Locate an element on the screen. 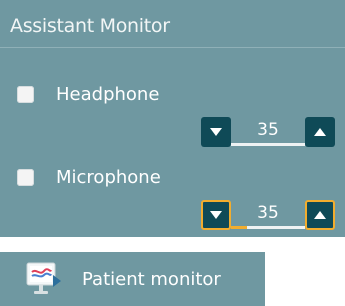 This screenshot has width=345, height=306. microphone-level-track is located at coordinates (268, 227).